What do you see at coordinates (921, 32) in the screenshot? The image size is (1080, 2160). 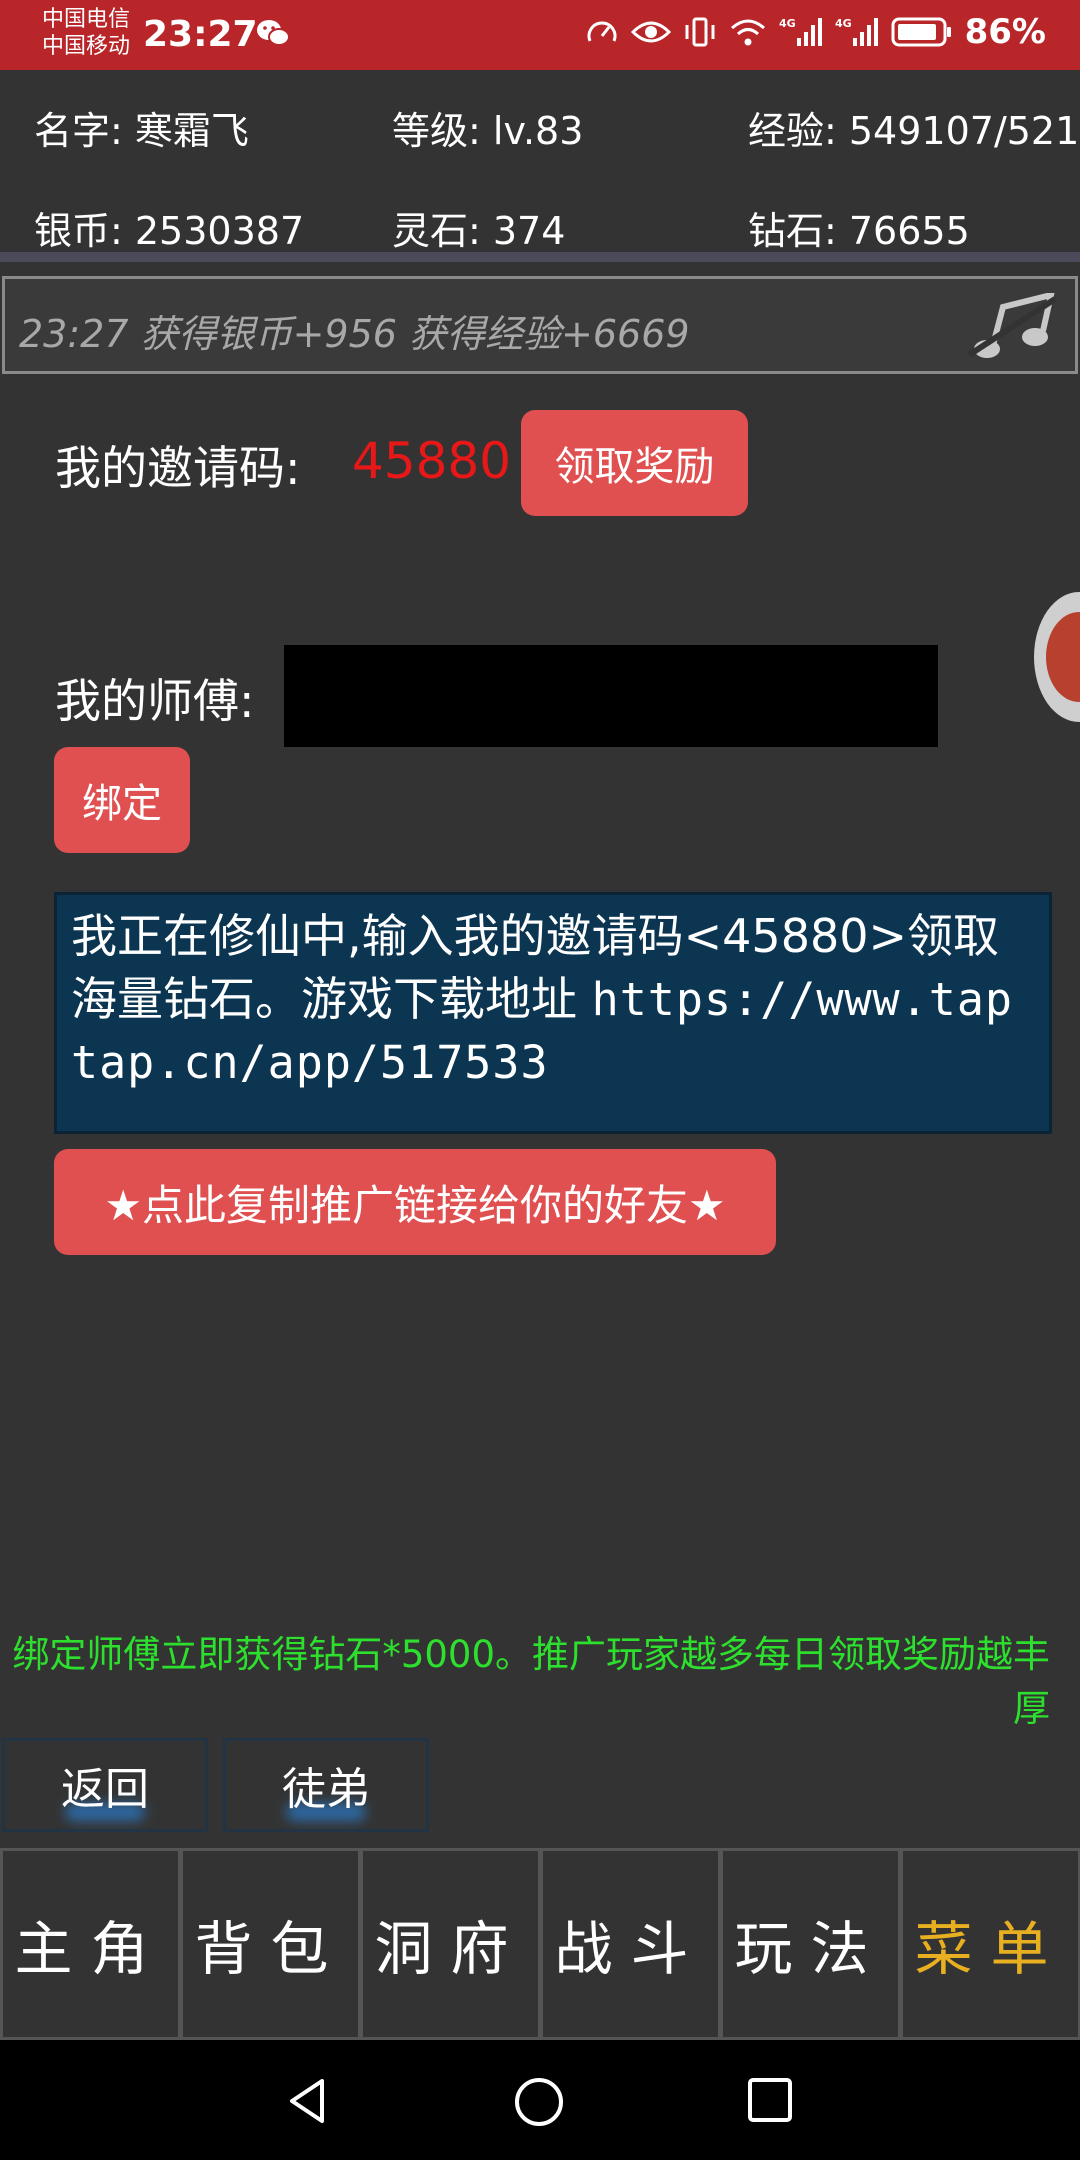 I see `battery-icon` at bounding box center [921, 32].